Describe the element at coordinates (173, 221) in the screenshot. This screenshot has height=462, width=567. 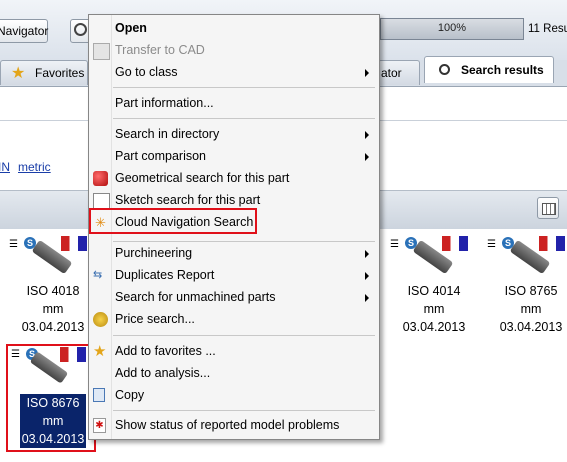
I see `highlight-box` at that location.